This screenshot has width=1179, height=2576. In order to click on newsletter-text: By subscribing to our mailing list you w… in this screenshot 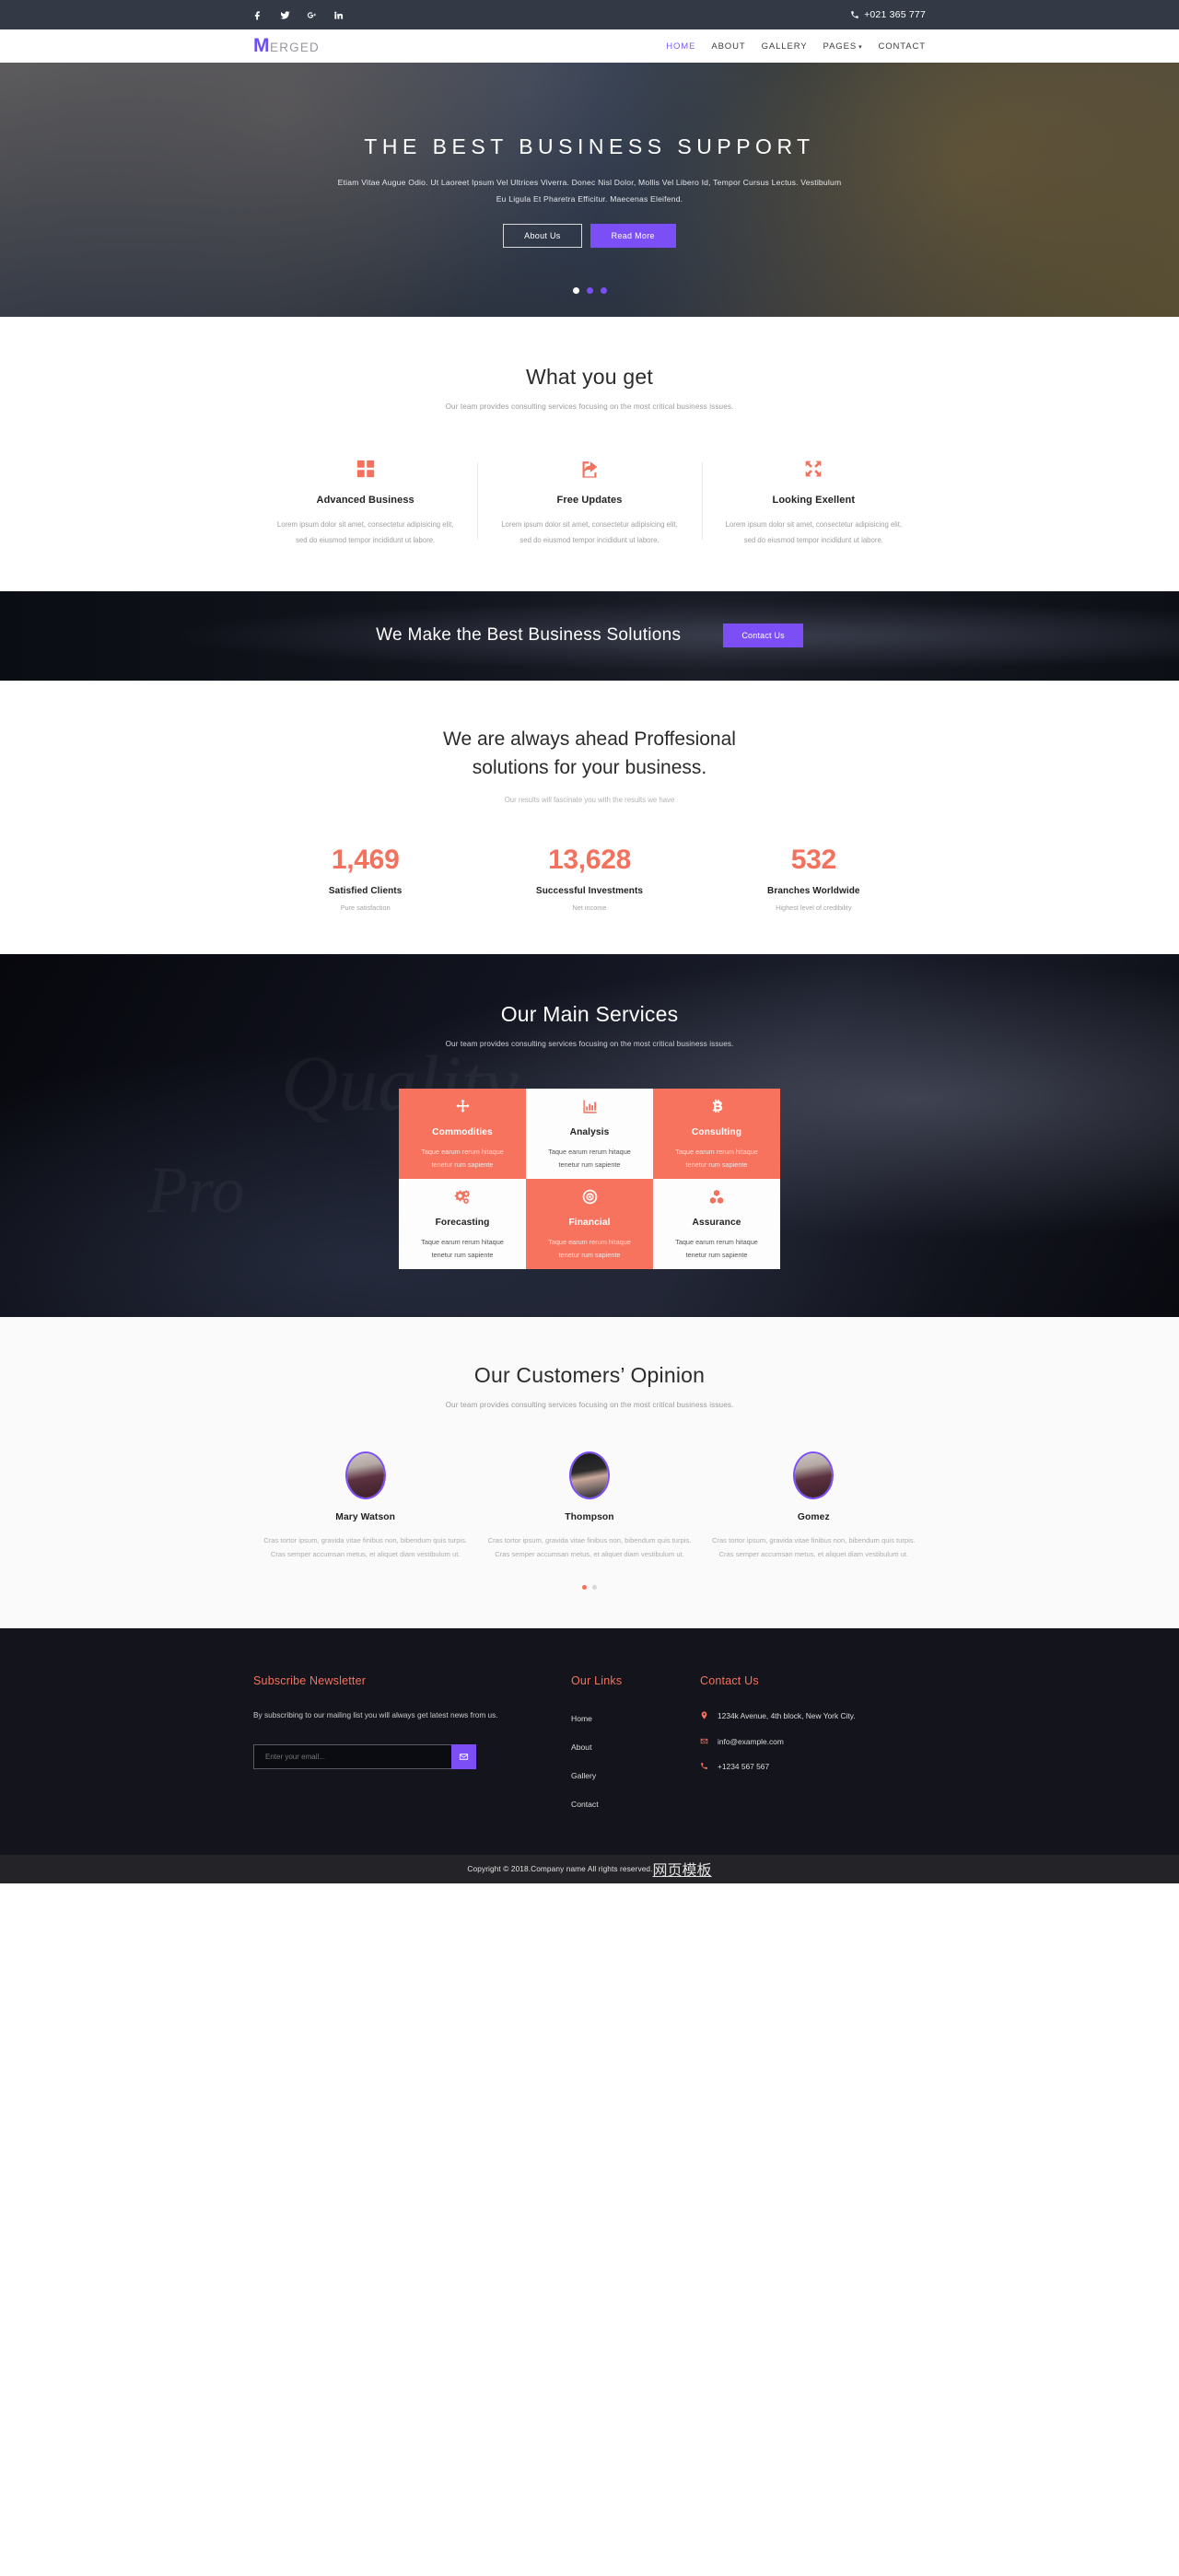, I will do `click(375, 1714)`.